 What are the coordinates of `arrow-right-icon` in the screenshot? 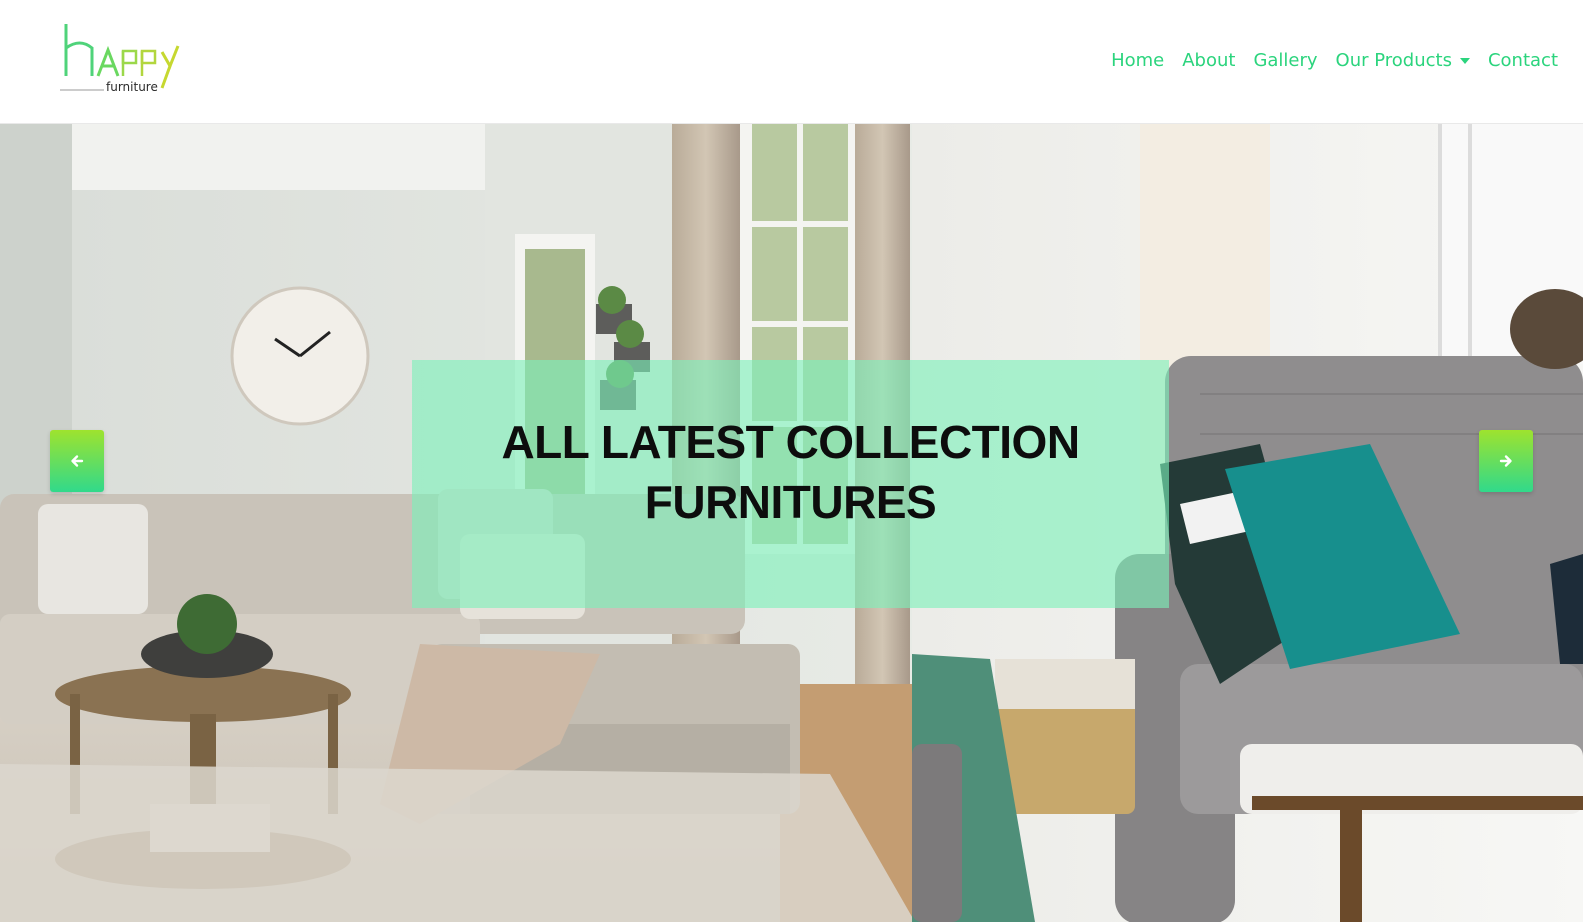 It's located at (1505, 461).